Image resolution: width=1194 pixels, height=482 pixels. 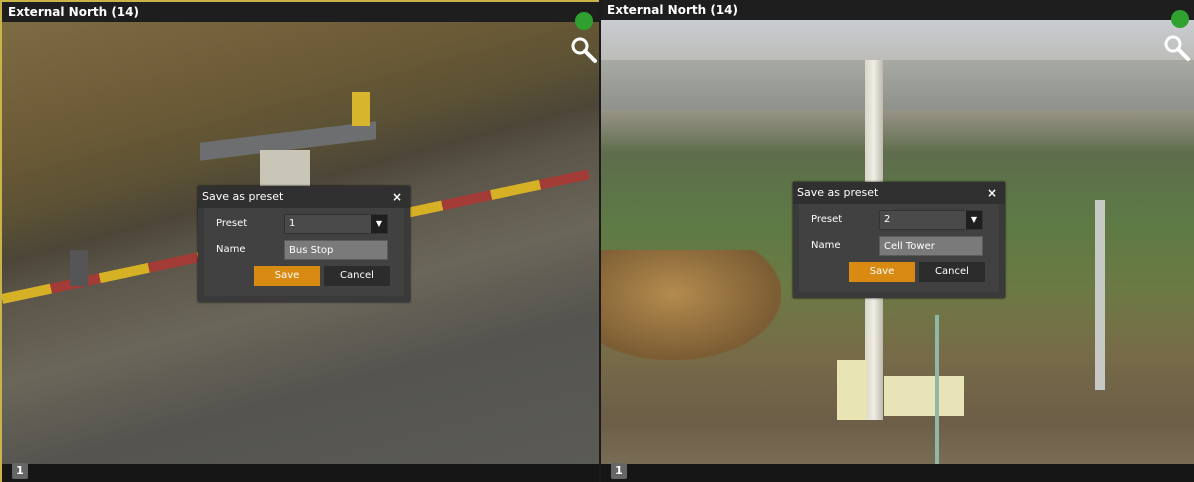 What do you see at coordinates (924, 396) in the screenshot?
I see `electrical-box` at bounding box center [924, 396].